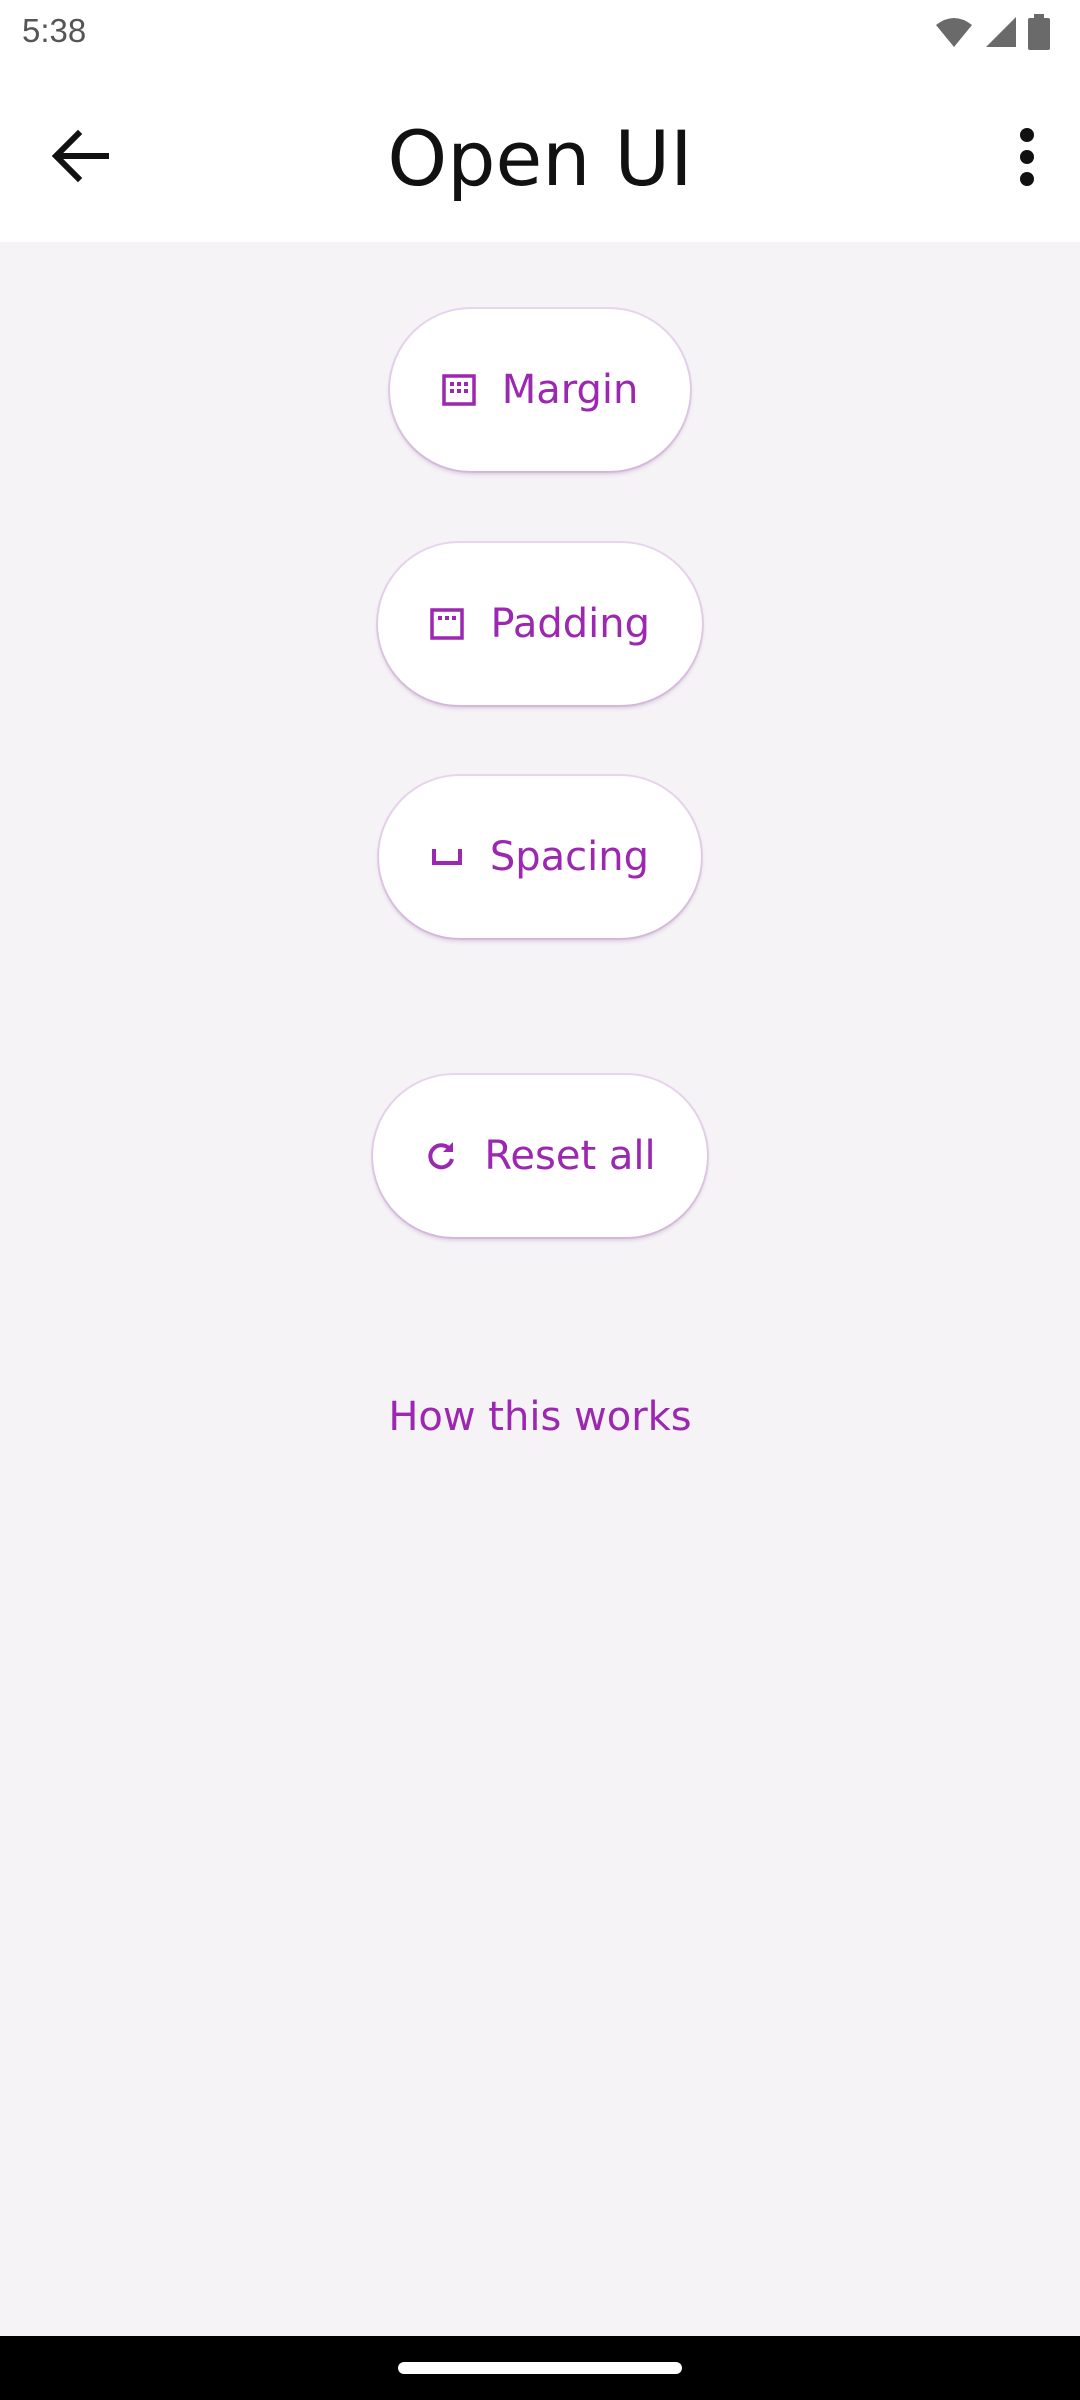 This screenshot has height=2400, width=1080. What do you see at coordinates (1001, 34) in the screenshot?
I see `signal-icon` at bounding box center [1001, 34].